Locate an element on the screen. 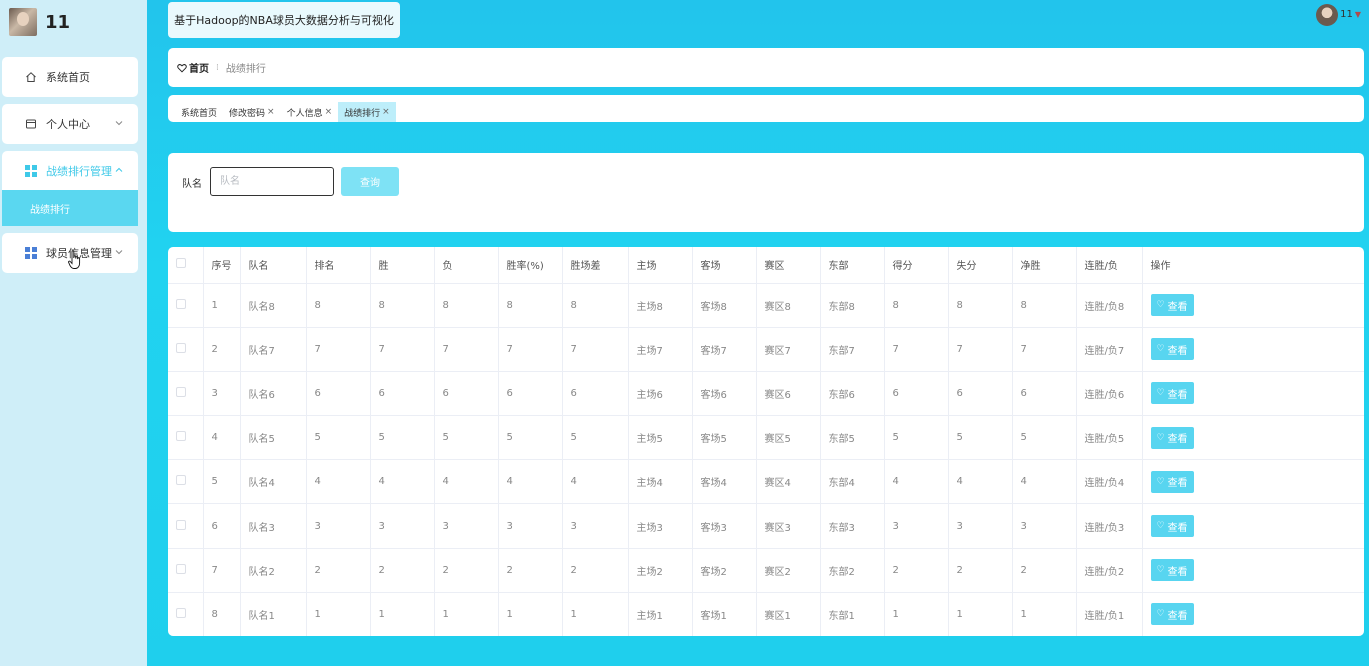  tab-home: 系统首页 is located at coordinates (199, 112).